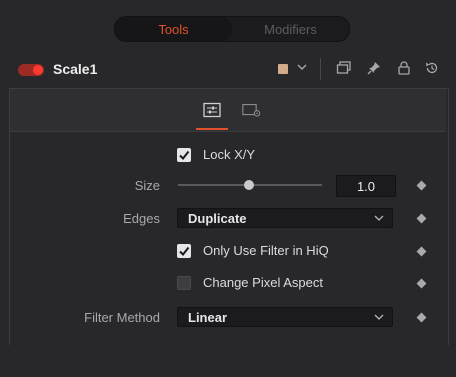  Describe the element at coordinates (266, 250) in the screenshot. I see `only-use-filter-label: Only Use Filter in HiQ` at that location.